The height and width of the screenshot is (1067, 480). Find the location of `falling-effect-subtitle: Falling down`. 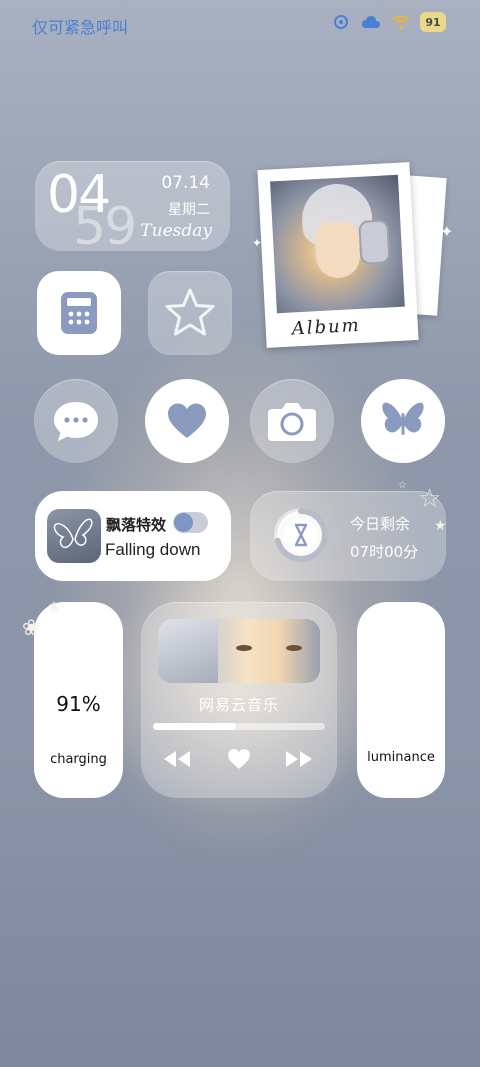

falling-effect-subtitle: Falling down is located at coordinates (153, 549).